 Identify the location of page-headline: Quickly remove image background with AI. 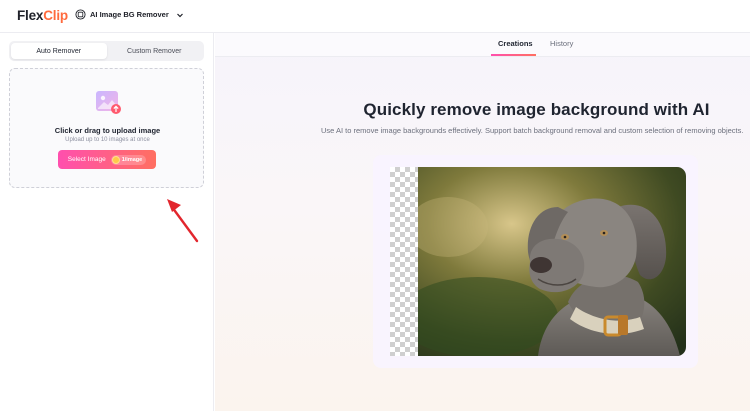
(536, 109).